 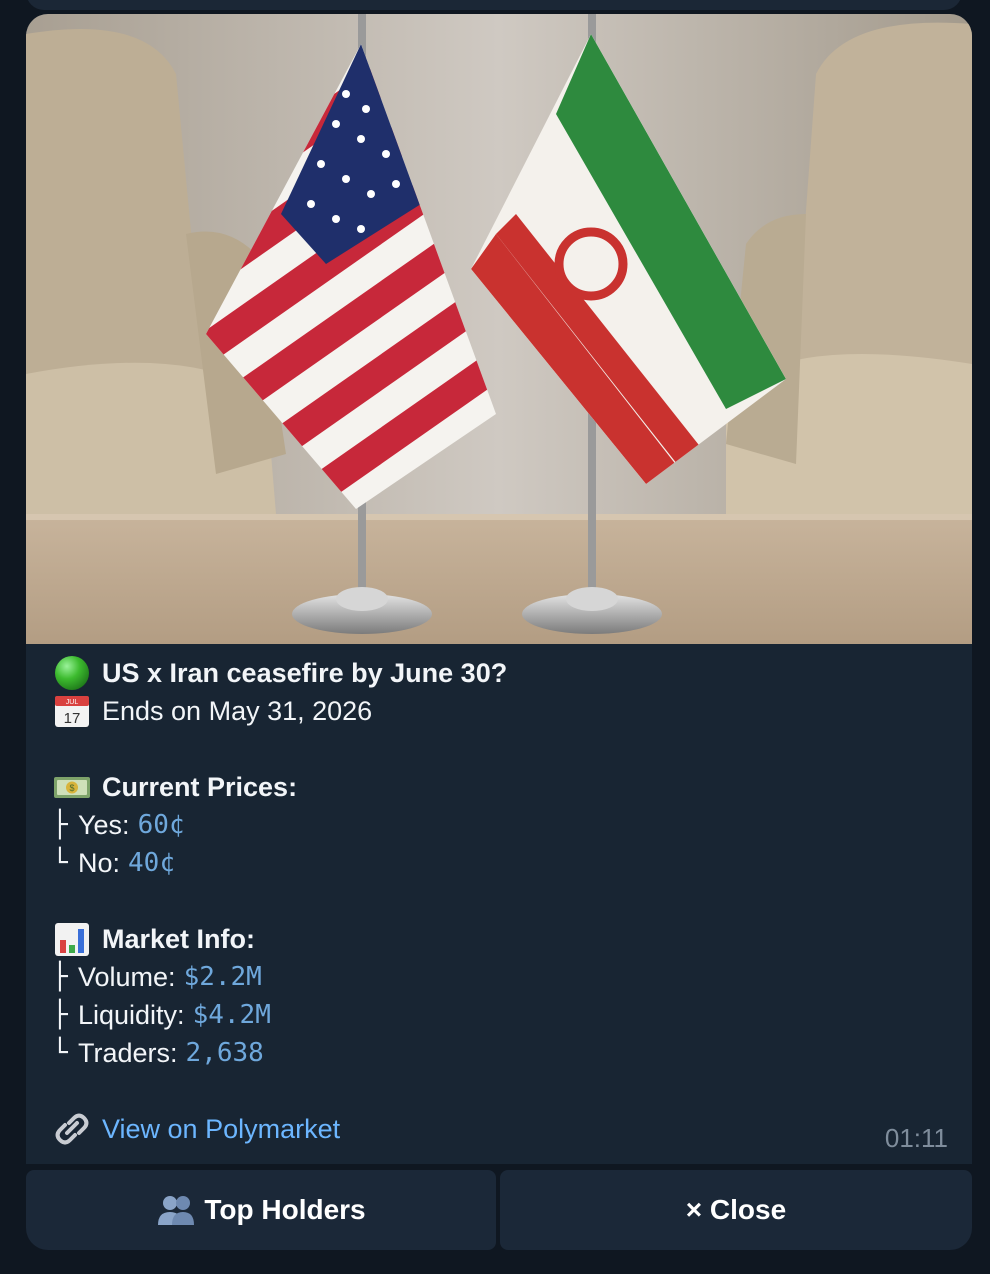 What do you see at coordinates (131, 1015) in the screenshot?
I see `liquidity-label: Liquidity:` at bounding box center [131, 1015].